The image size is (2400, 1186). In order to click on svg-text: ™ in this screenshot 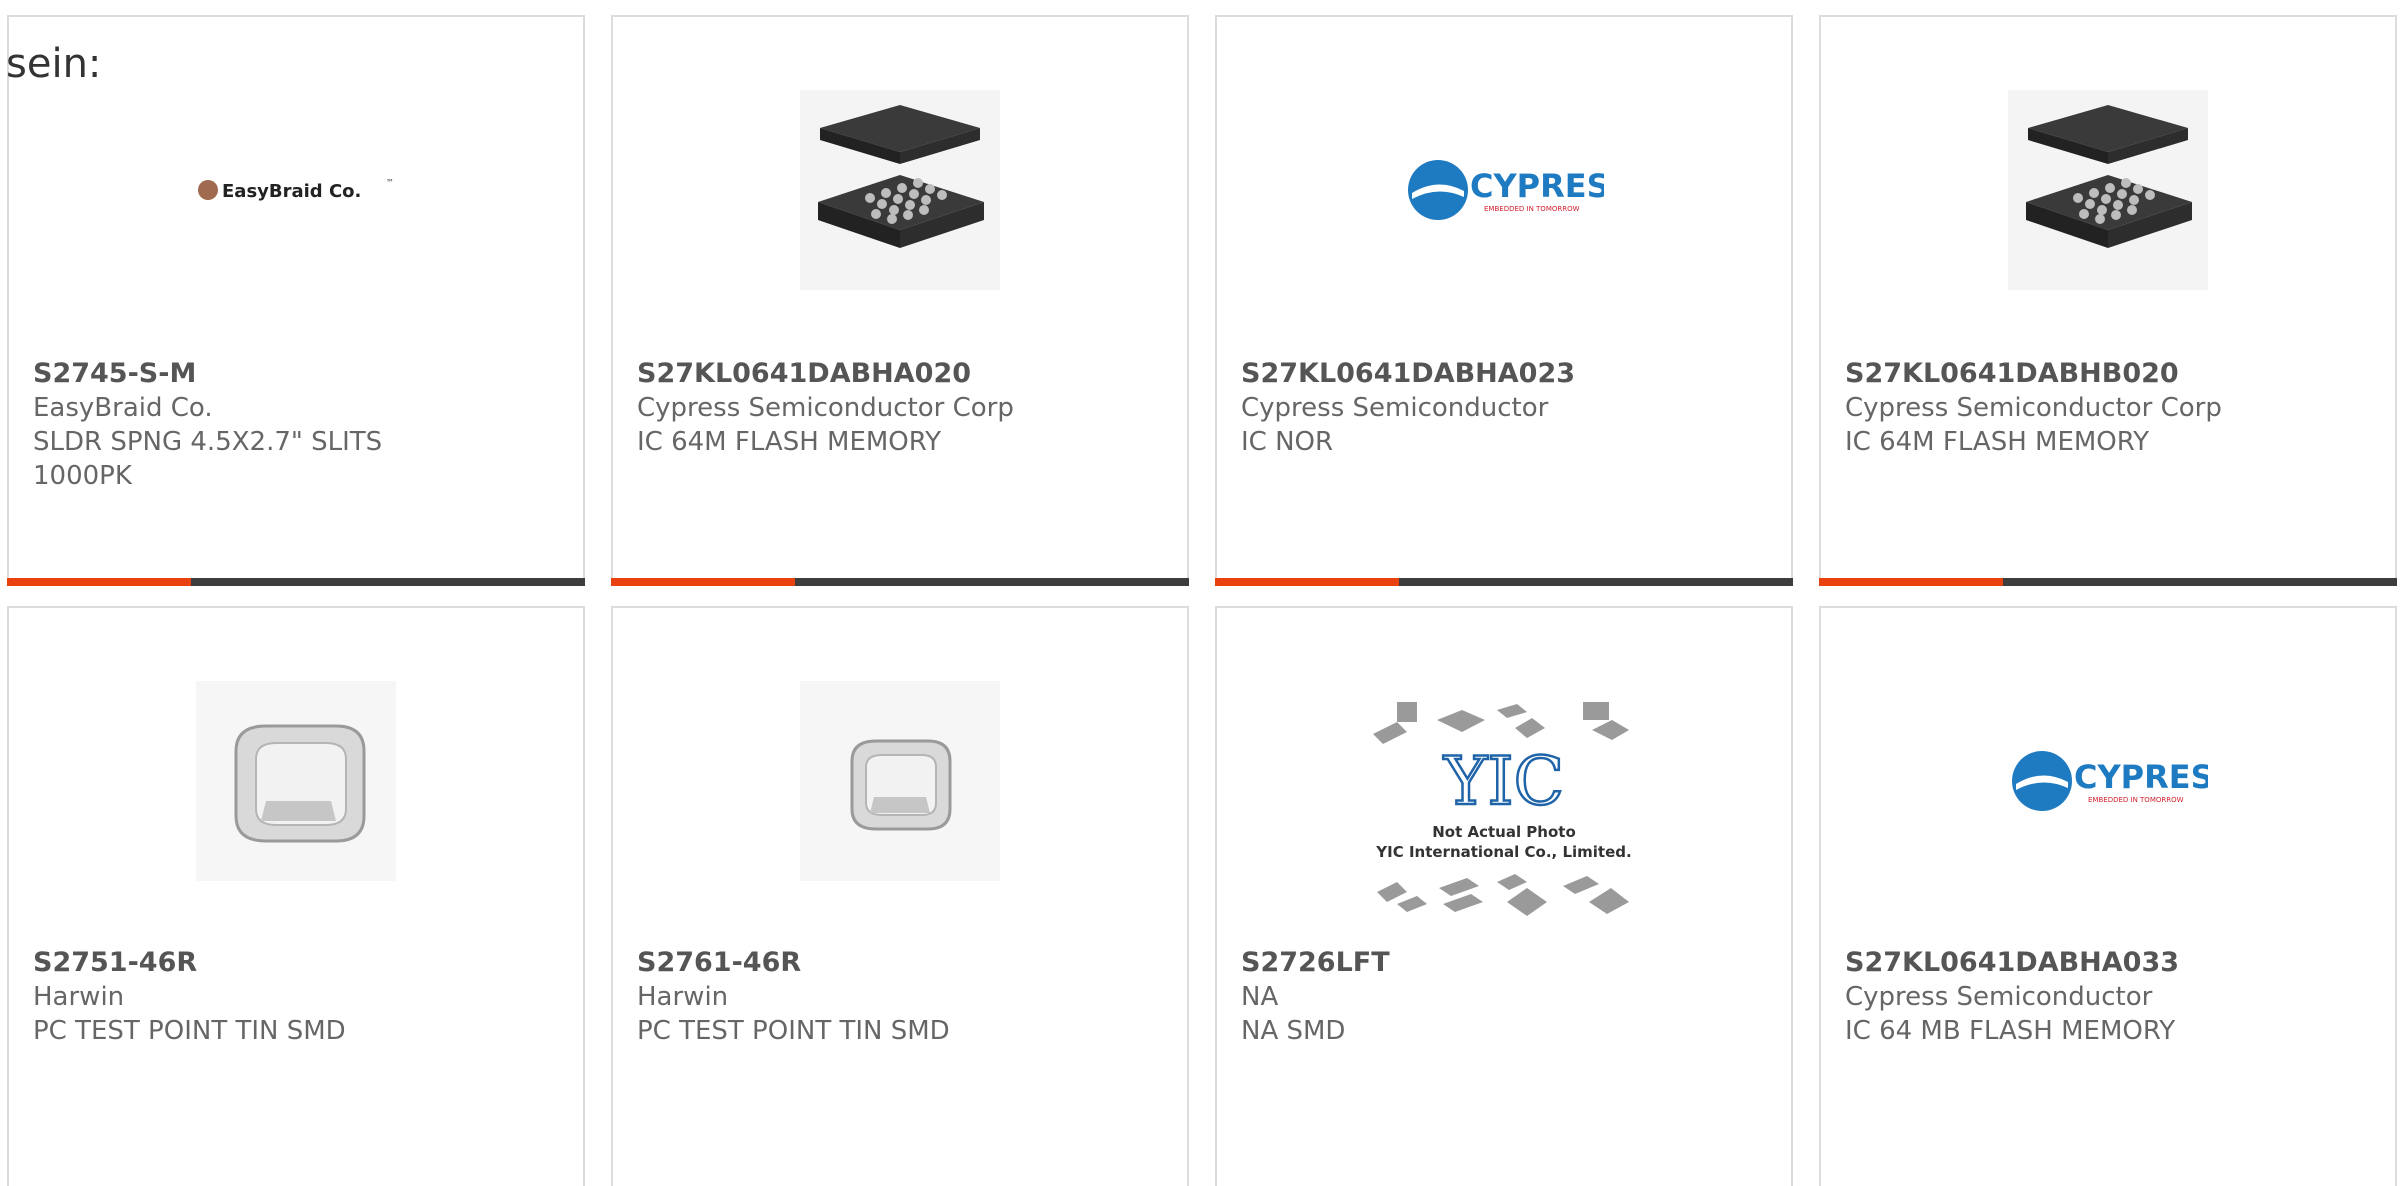, I will do `click(390, 182)`.